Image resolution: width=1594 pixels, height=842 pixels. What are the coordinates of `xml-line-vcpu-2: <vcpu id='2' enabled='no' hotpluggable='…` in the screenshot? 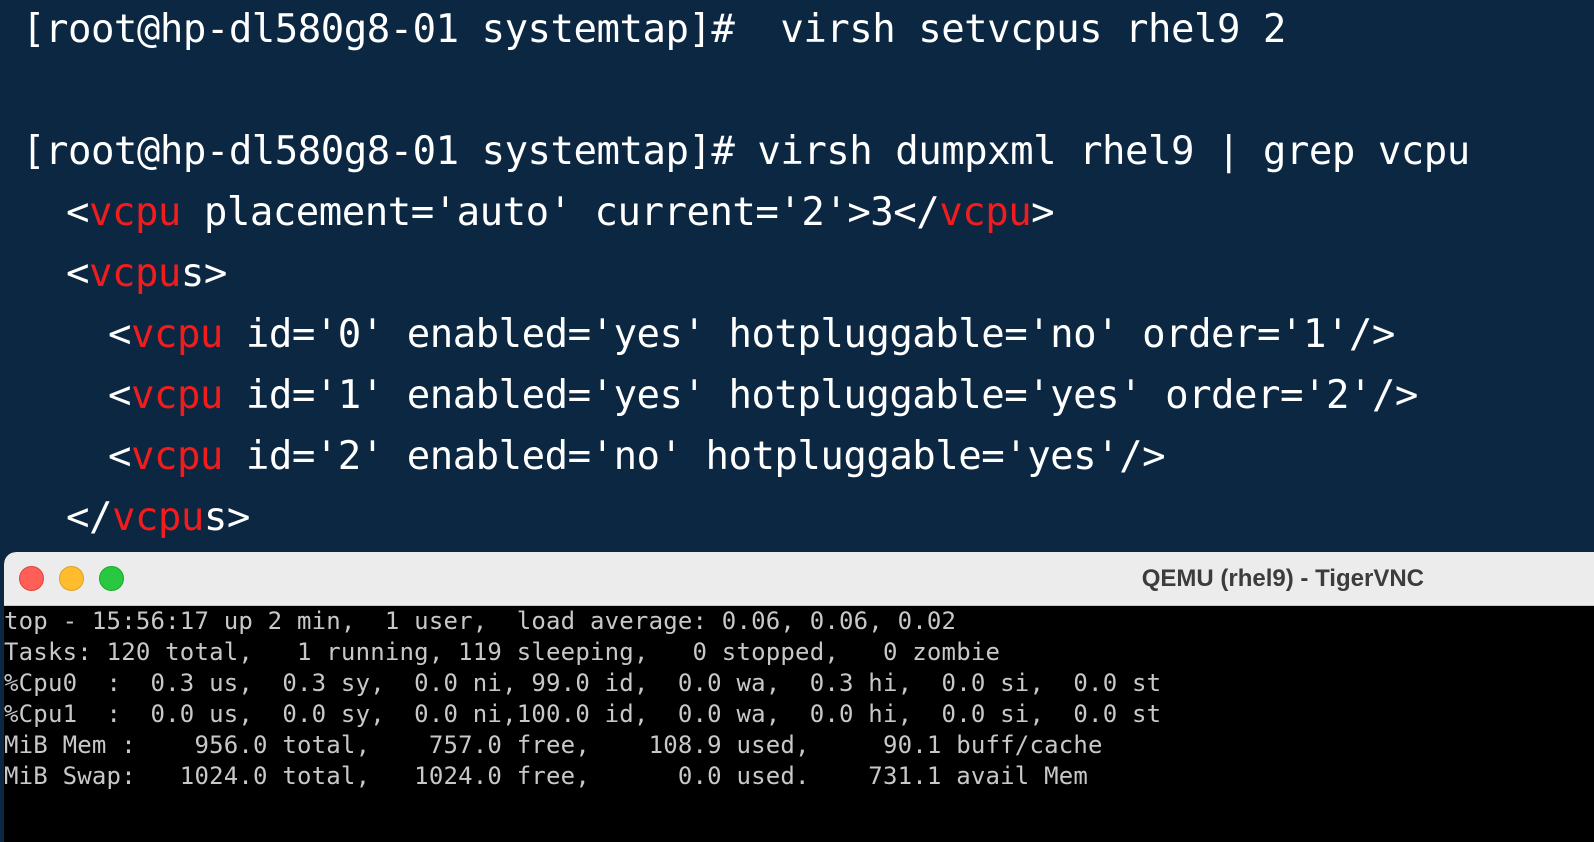 It's located at (637, 456).